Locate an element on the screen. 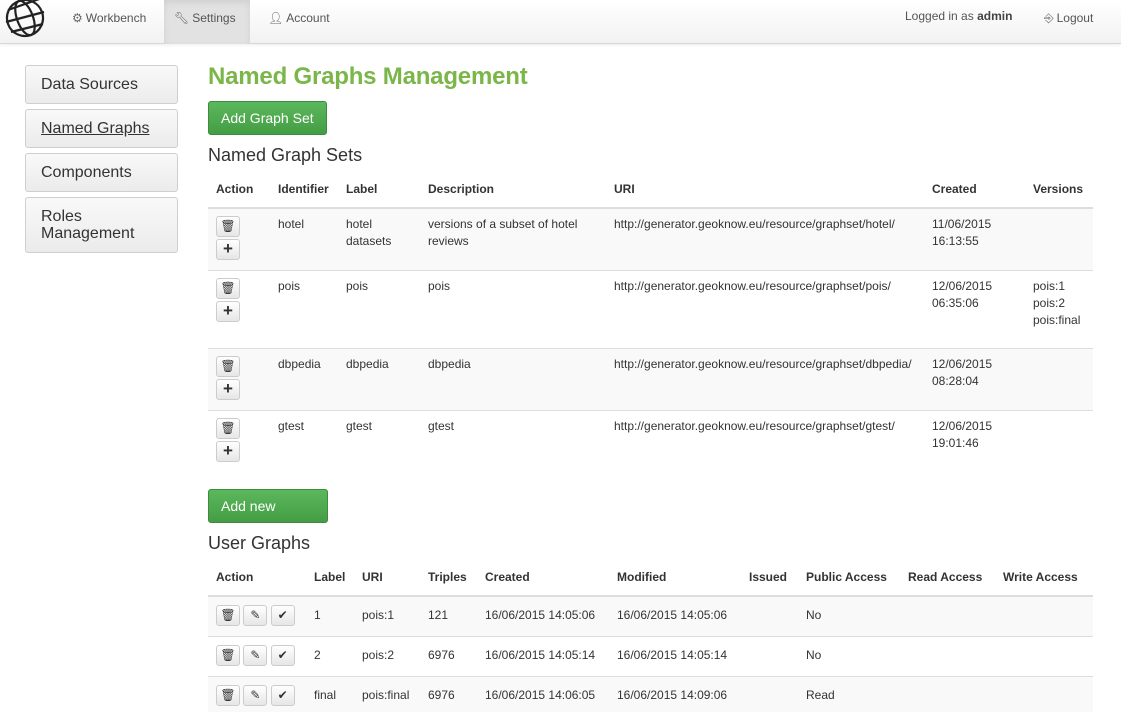  label-cell: 1 is located at coordinates (317, 615).